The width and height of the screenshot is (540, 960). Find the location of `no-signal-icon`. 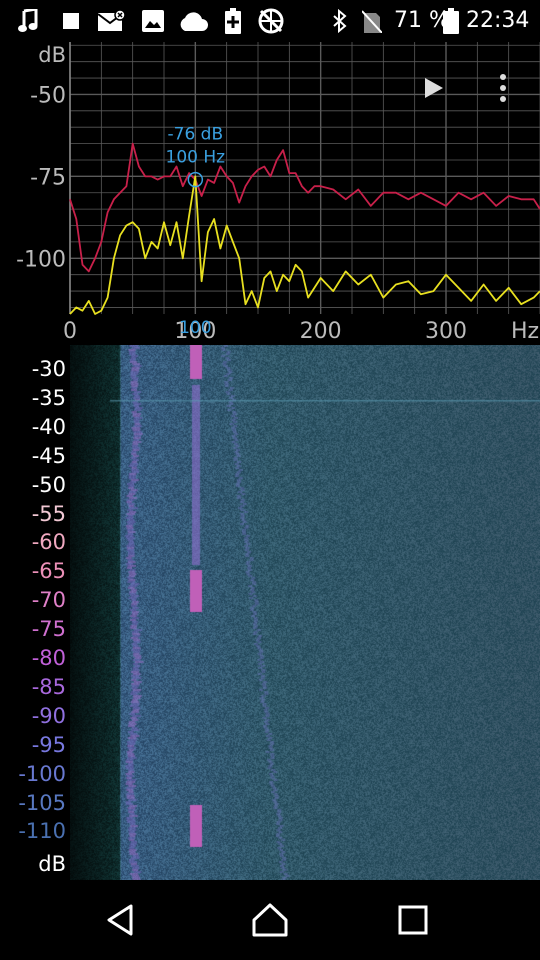

no-signal-icon is located at coordinates (372, 21).